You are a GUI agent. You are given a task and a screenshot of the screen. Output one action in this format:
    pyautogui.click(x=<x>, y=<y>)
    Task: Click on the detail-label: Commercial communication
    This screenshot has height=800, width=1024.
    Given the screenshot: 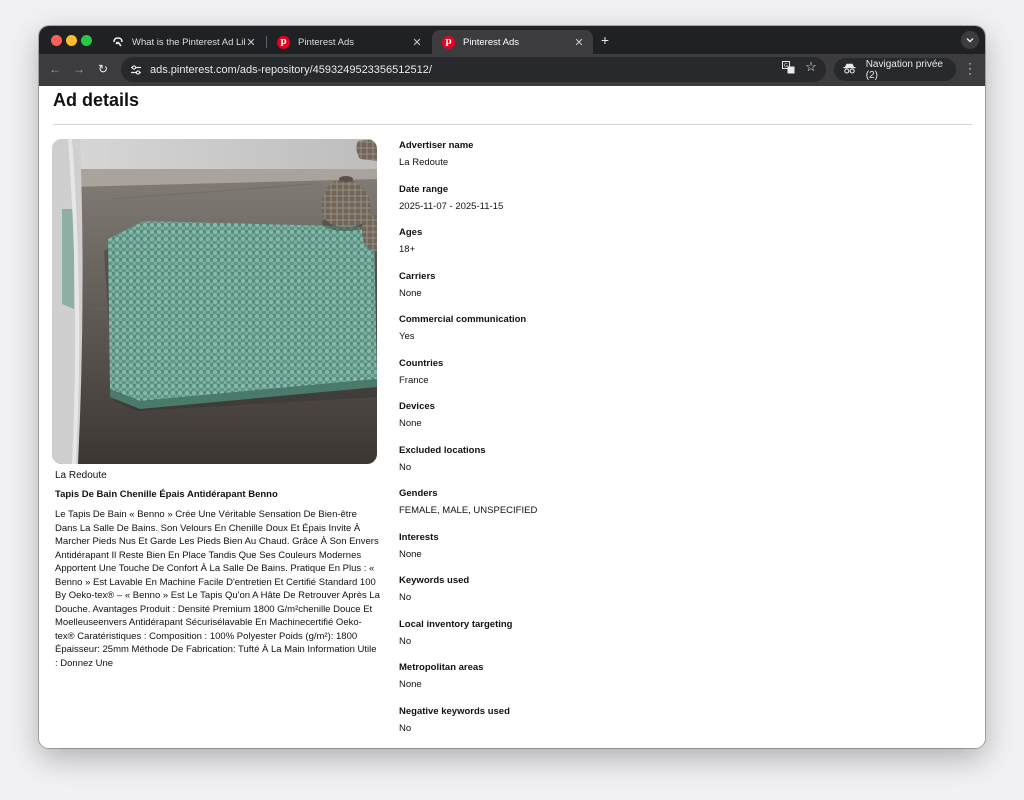 What is the action you would take?
    pyautogui.click(x=463, y=319)
    